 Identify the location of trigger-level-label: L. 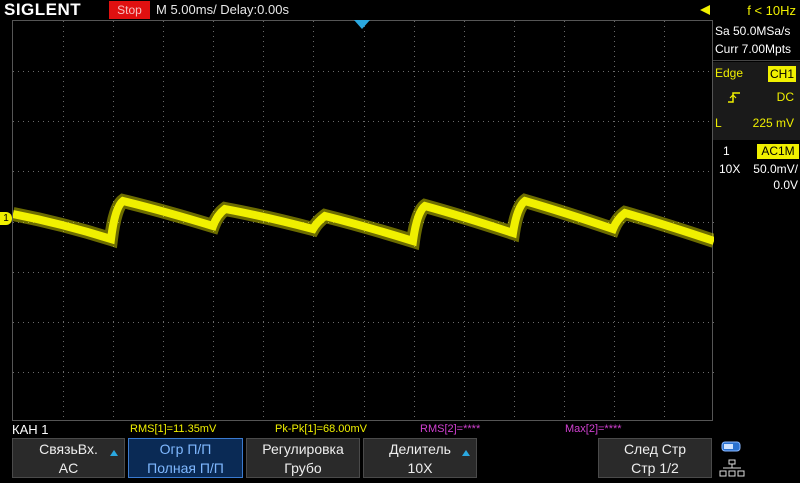
(718, 123).